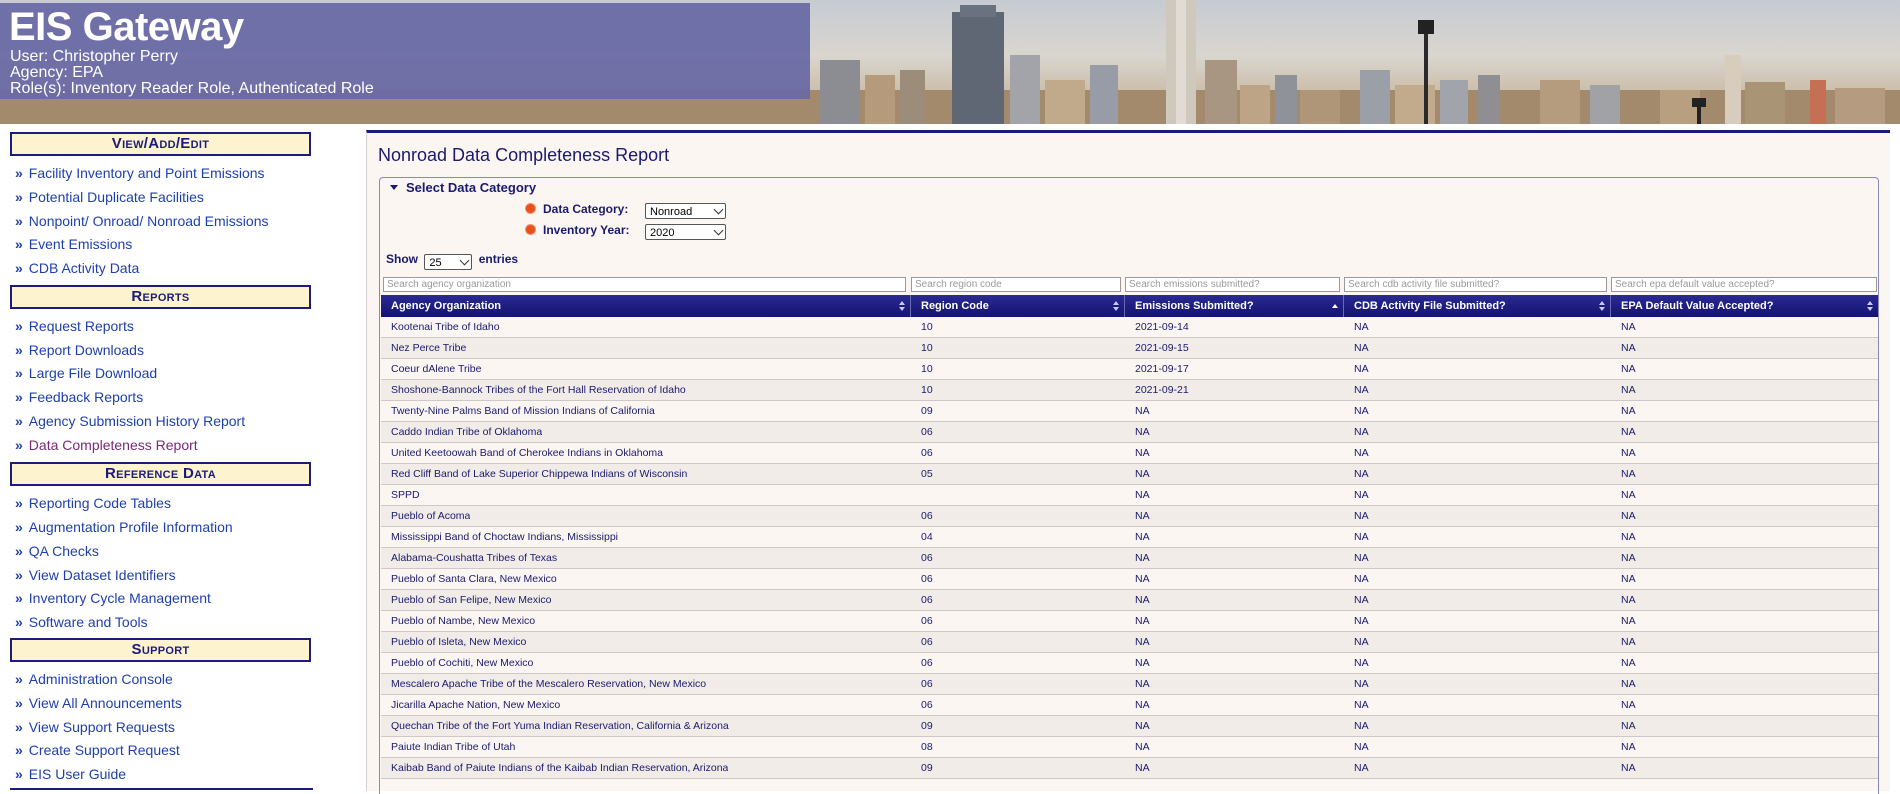 The height and width of the screenshot is (794, 1900). I want to click on sidebar-item-qa-checks: » QA Checks, so click(57, 551).